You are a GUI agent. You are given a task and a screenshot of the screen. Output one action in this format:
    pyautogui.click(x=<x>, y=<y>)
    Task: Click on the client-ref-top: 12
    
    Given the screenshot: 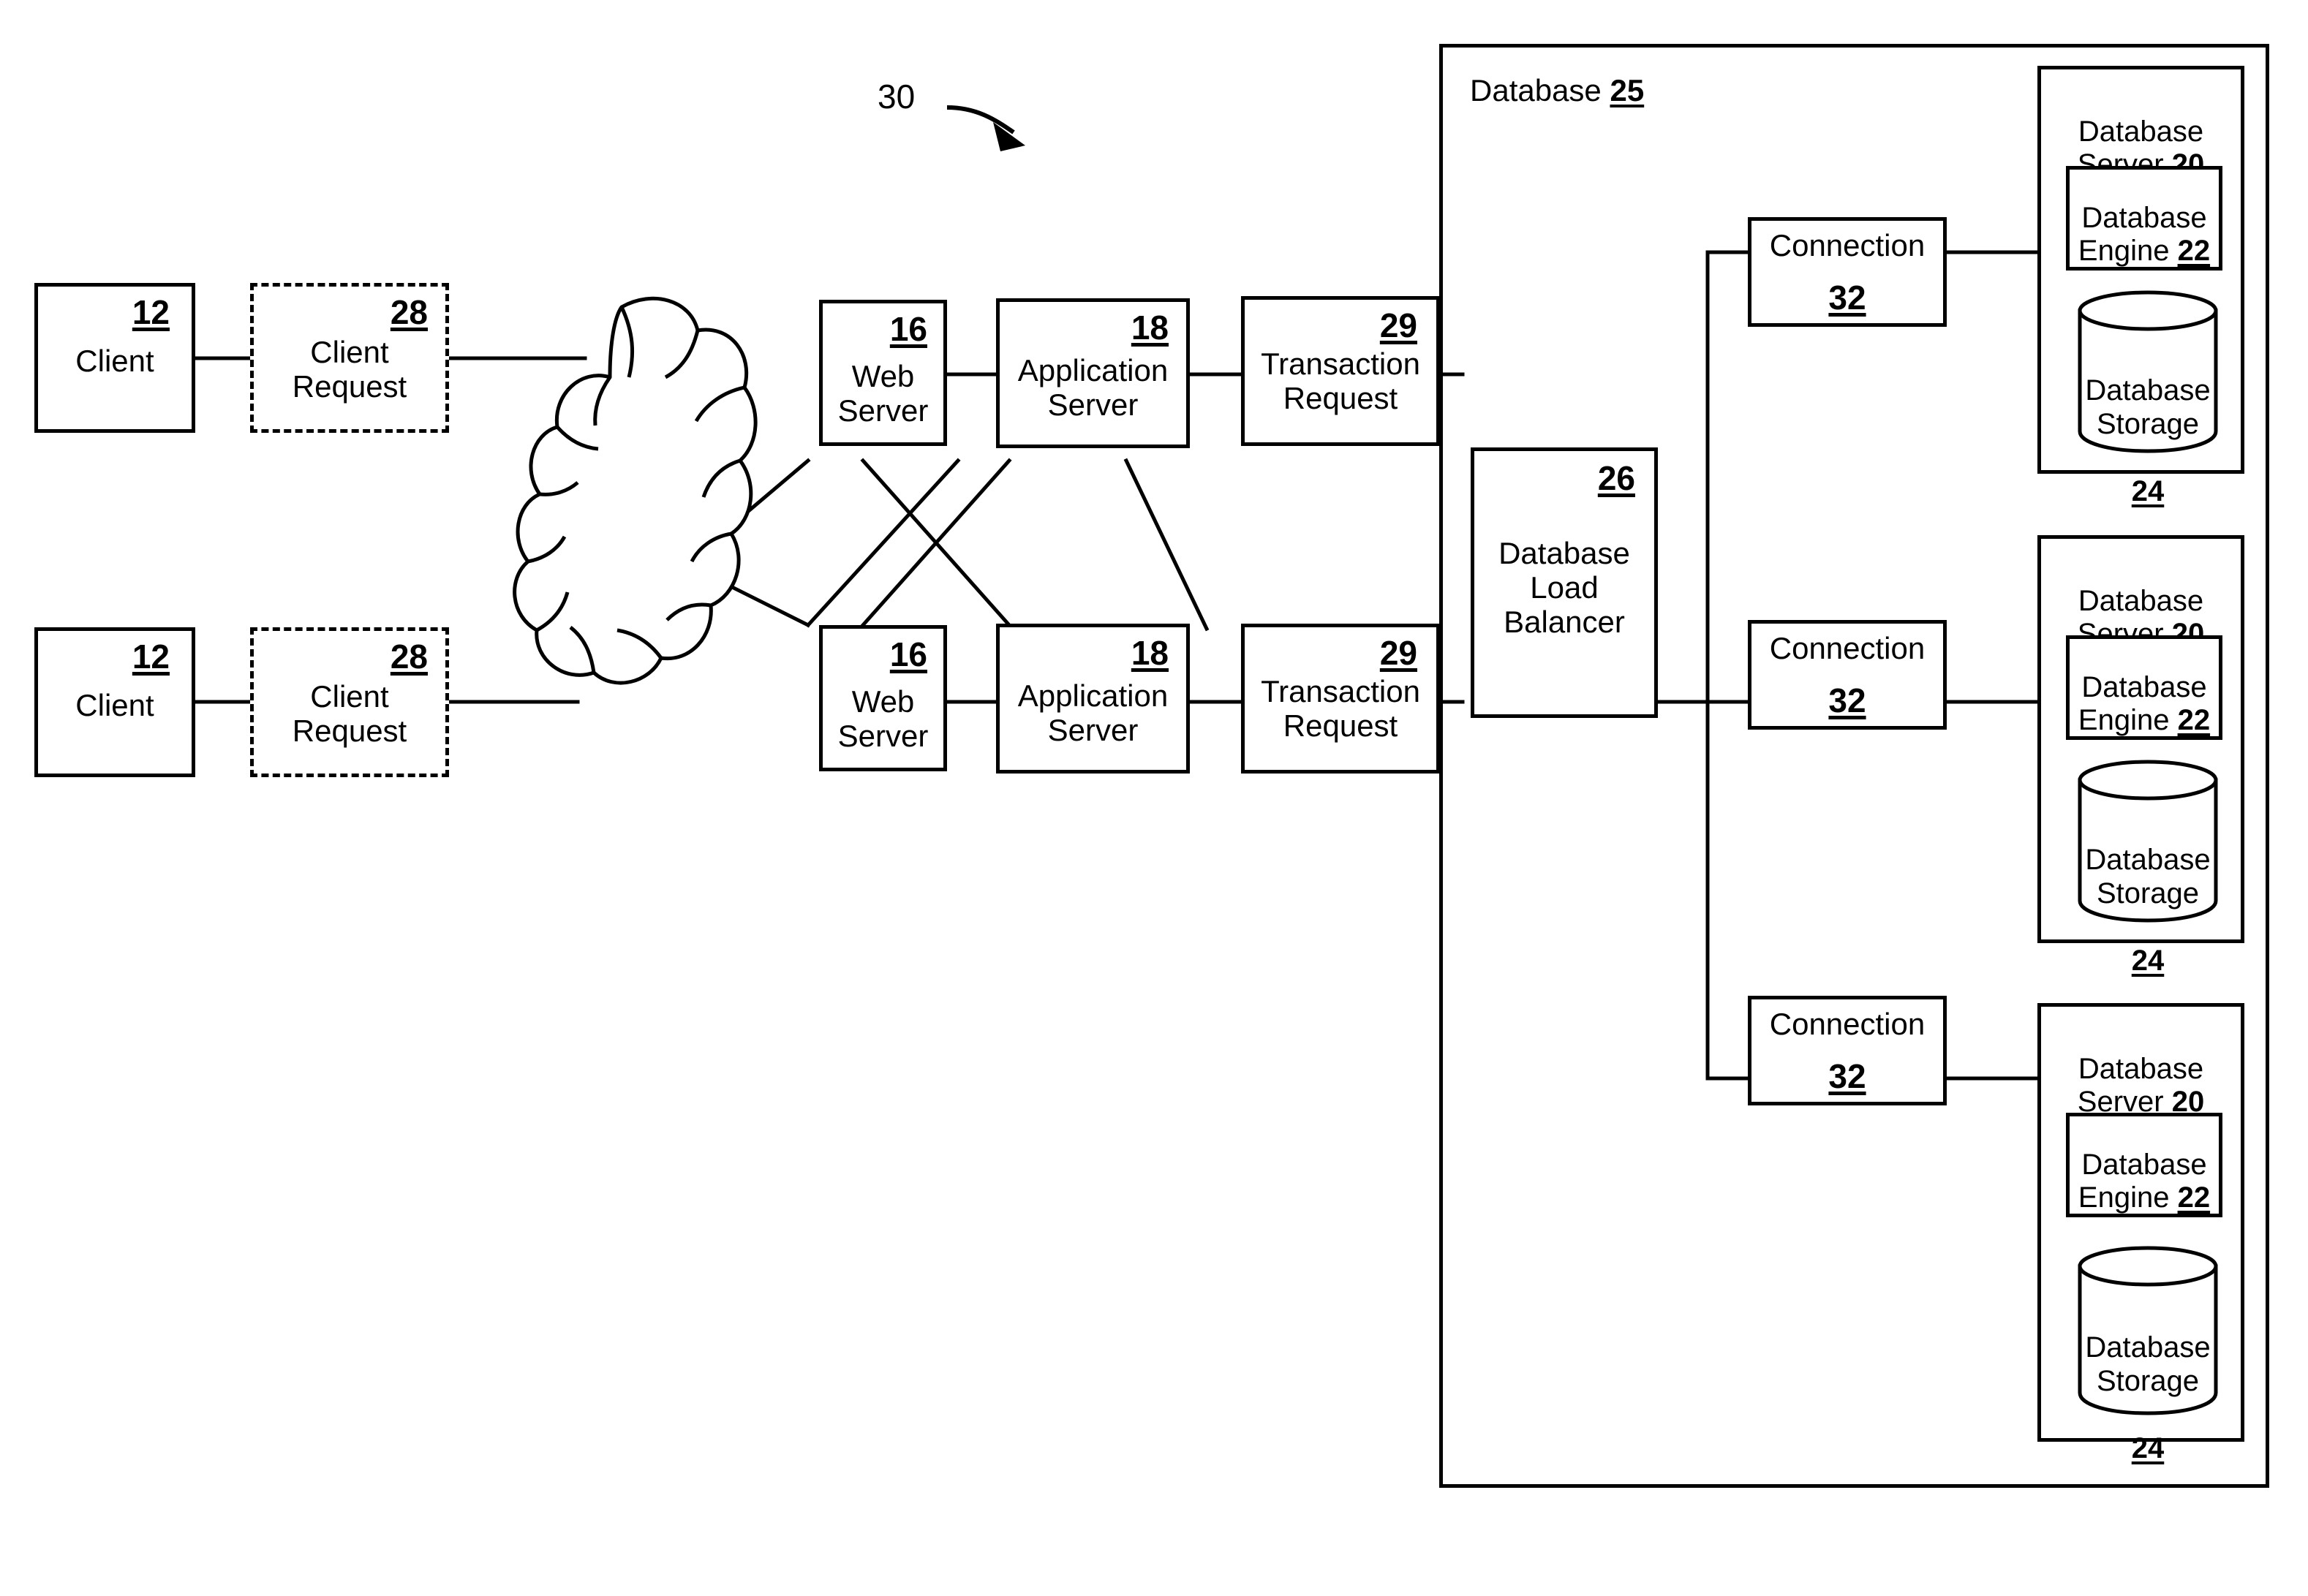 What is the action you would take?
    pyautogui.click(x=151, y=312)
    